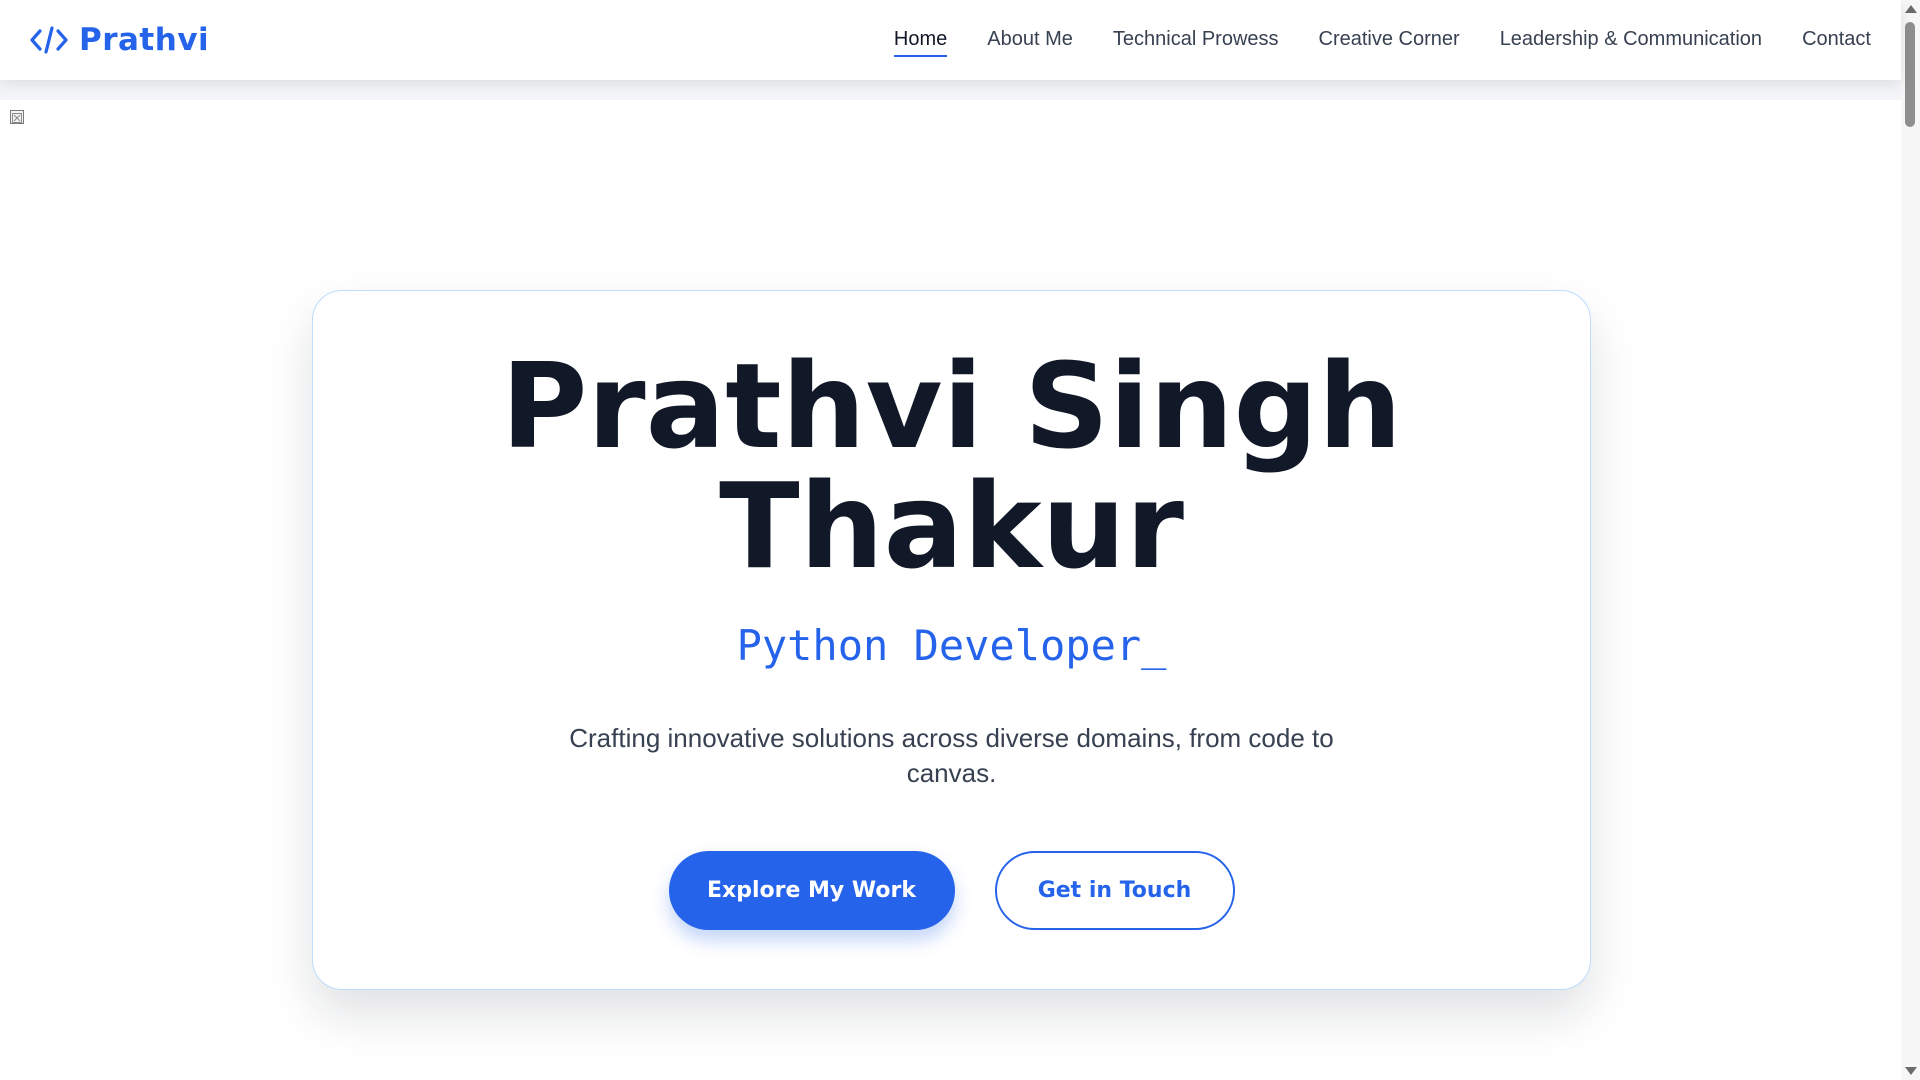  Describe the element at coordinates (1911, 1071) in the screenshot. I see `scroll-down-arrow-icon` at that location.